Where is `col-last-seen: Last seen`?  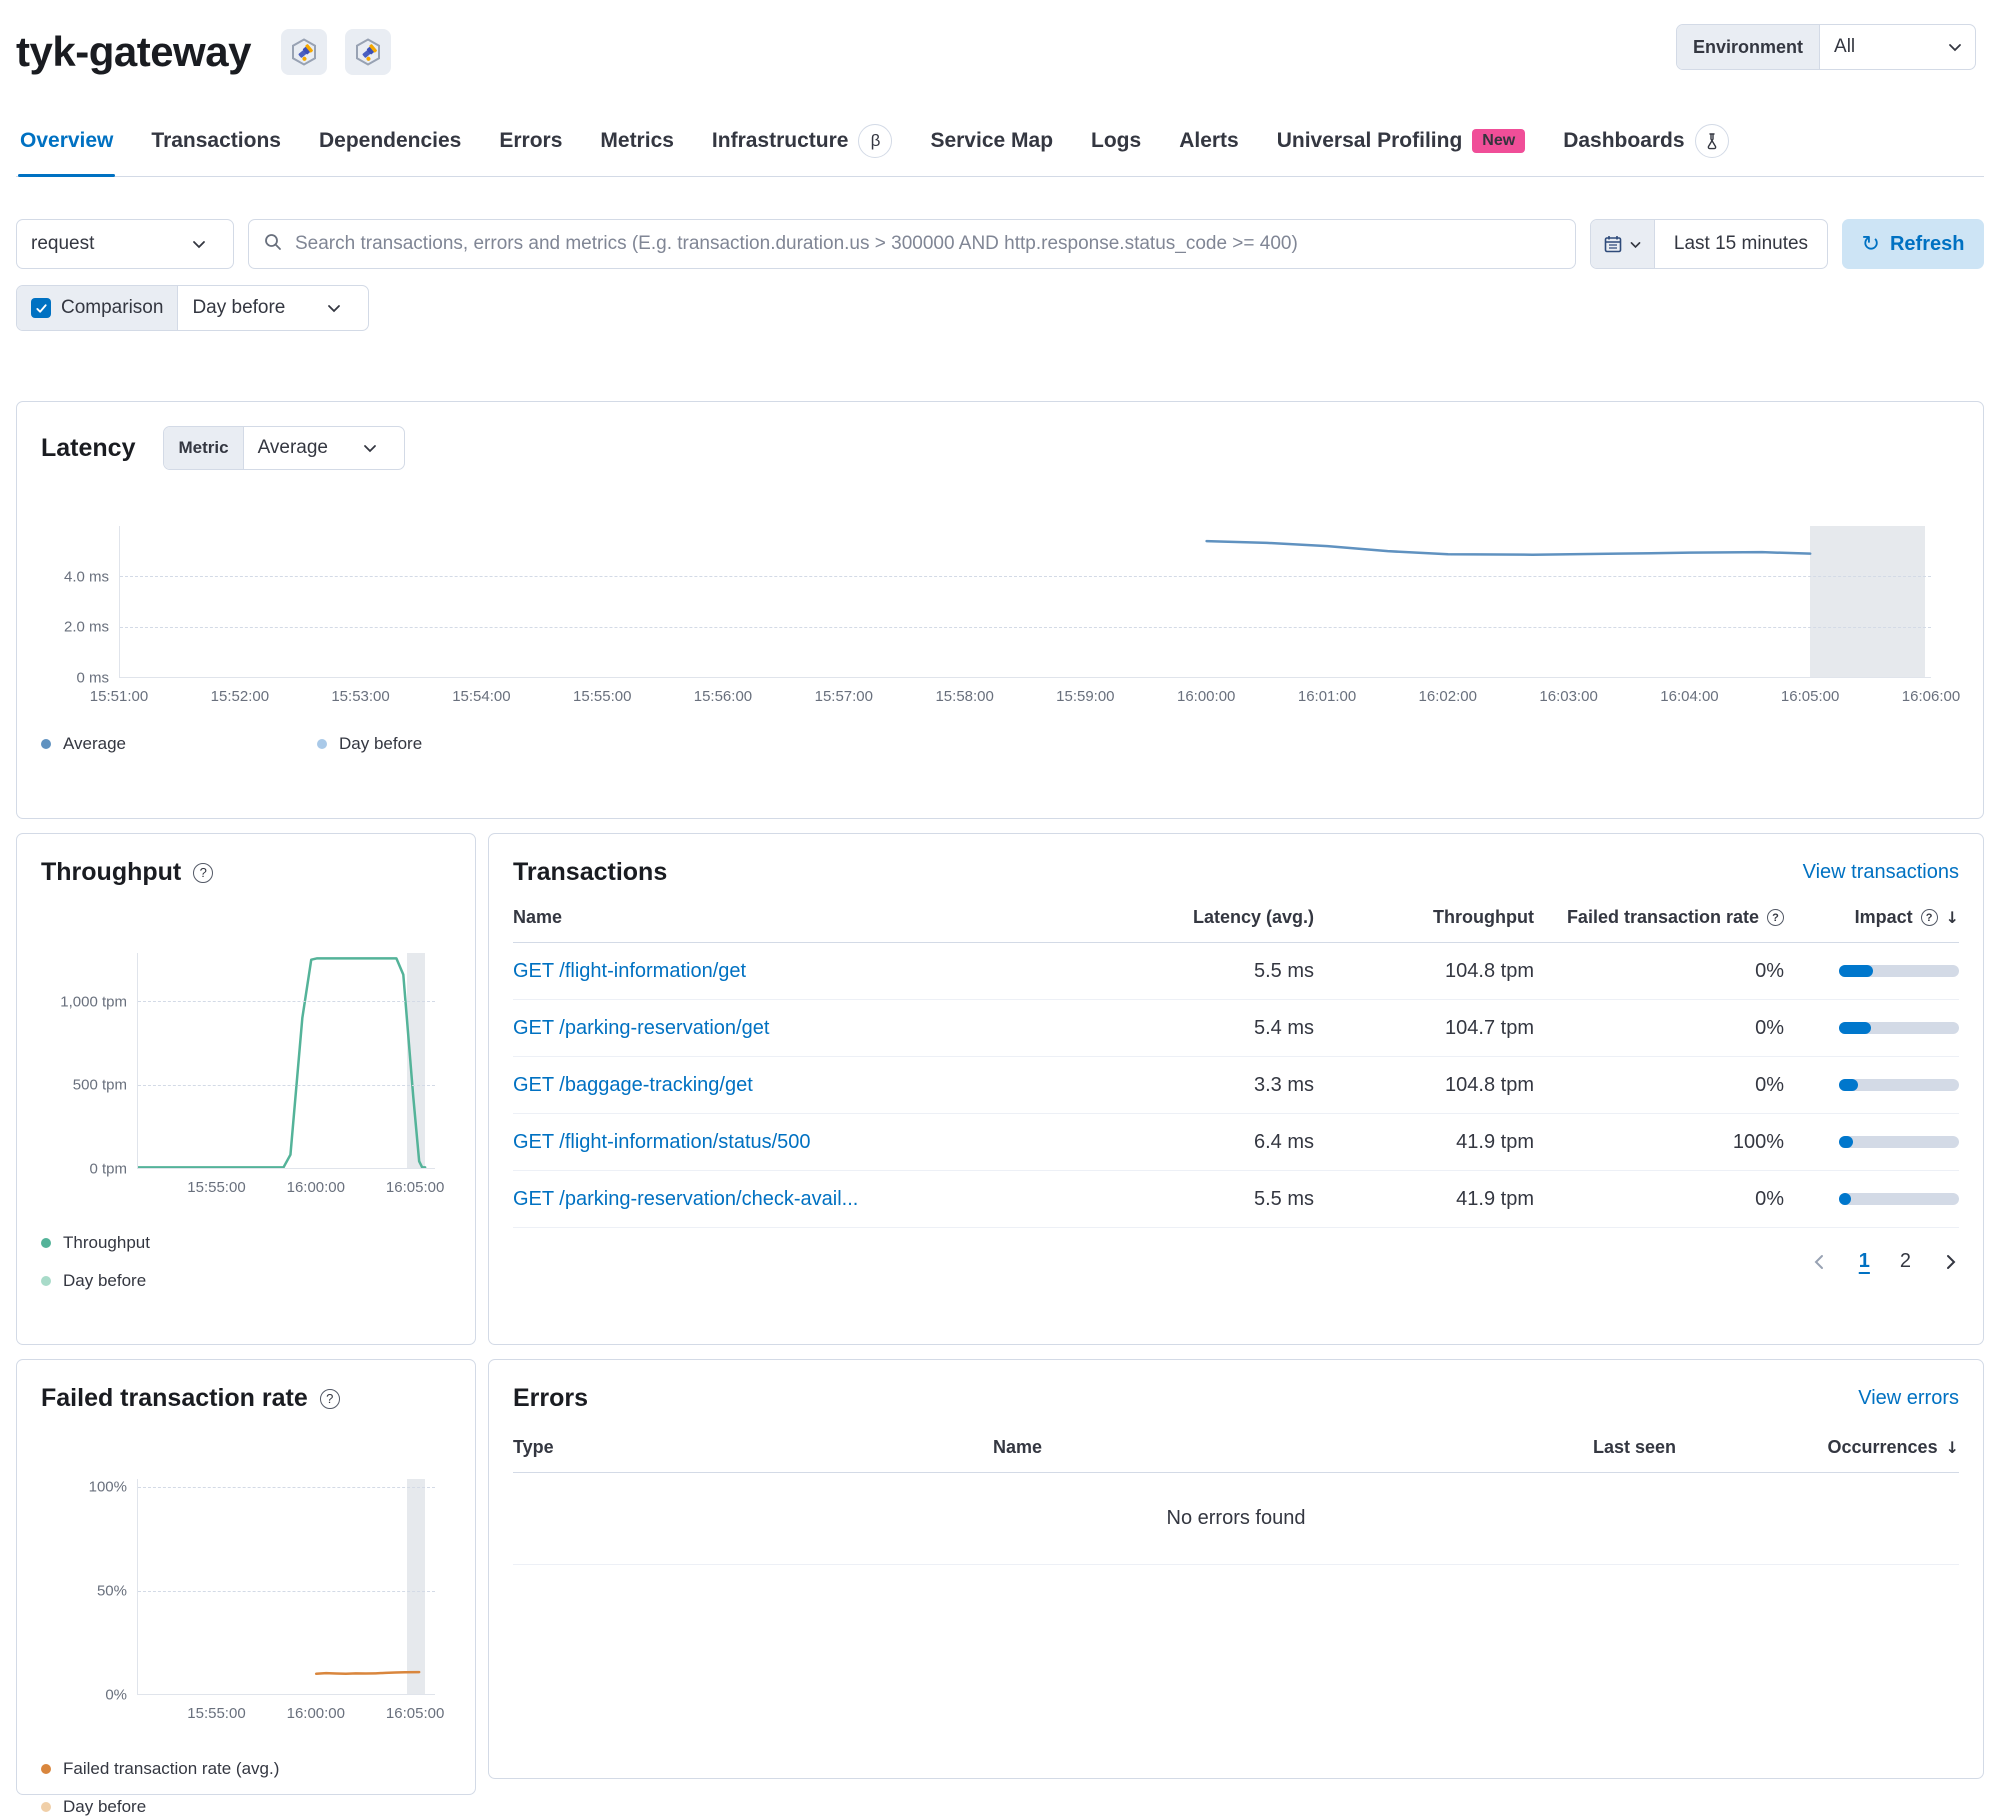 col-last-seen: Last seen is located at coordinates (1666, 1447).